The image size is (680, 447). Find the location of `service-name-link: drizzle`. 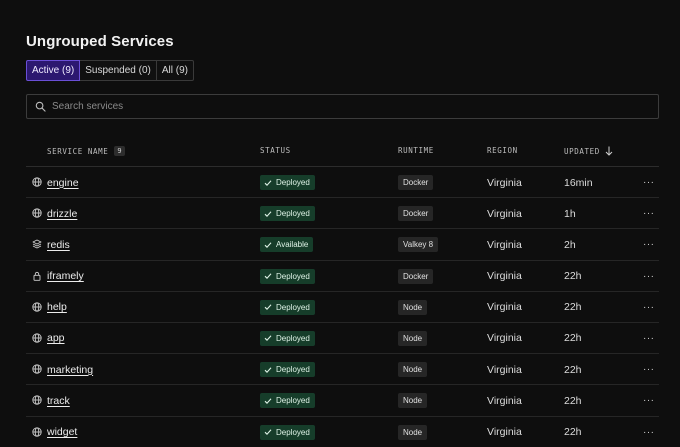

service-name-link: drizzle is located at coordinates (62, 213).